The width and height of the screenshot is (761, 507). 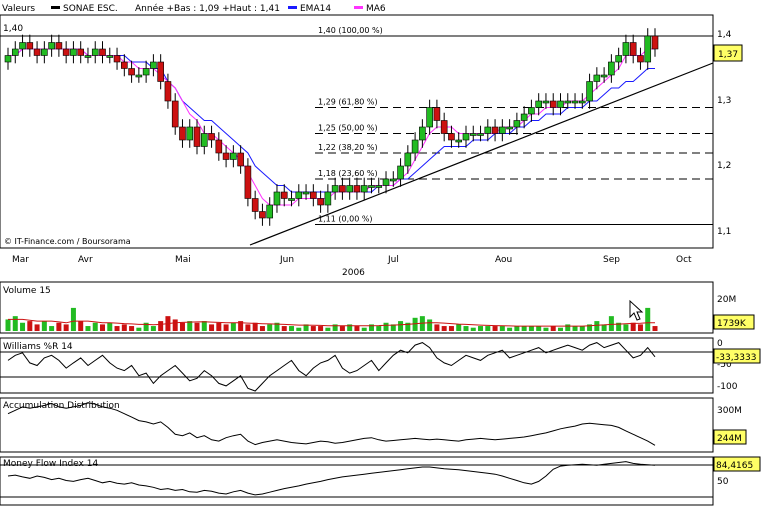 What do you see at coordinates (348, 128) in the screenshot?
I see `fib-label: 1,25 (50,00 %)` at bounding box center [348, 128].